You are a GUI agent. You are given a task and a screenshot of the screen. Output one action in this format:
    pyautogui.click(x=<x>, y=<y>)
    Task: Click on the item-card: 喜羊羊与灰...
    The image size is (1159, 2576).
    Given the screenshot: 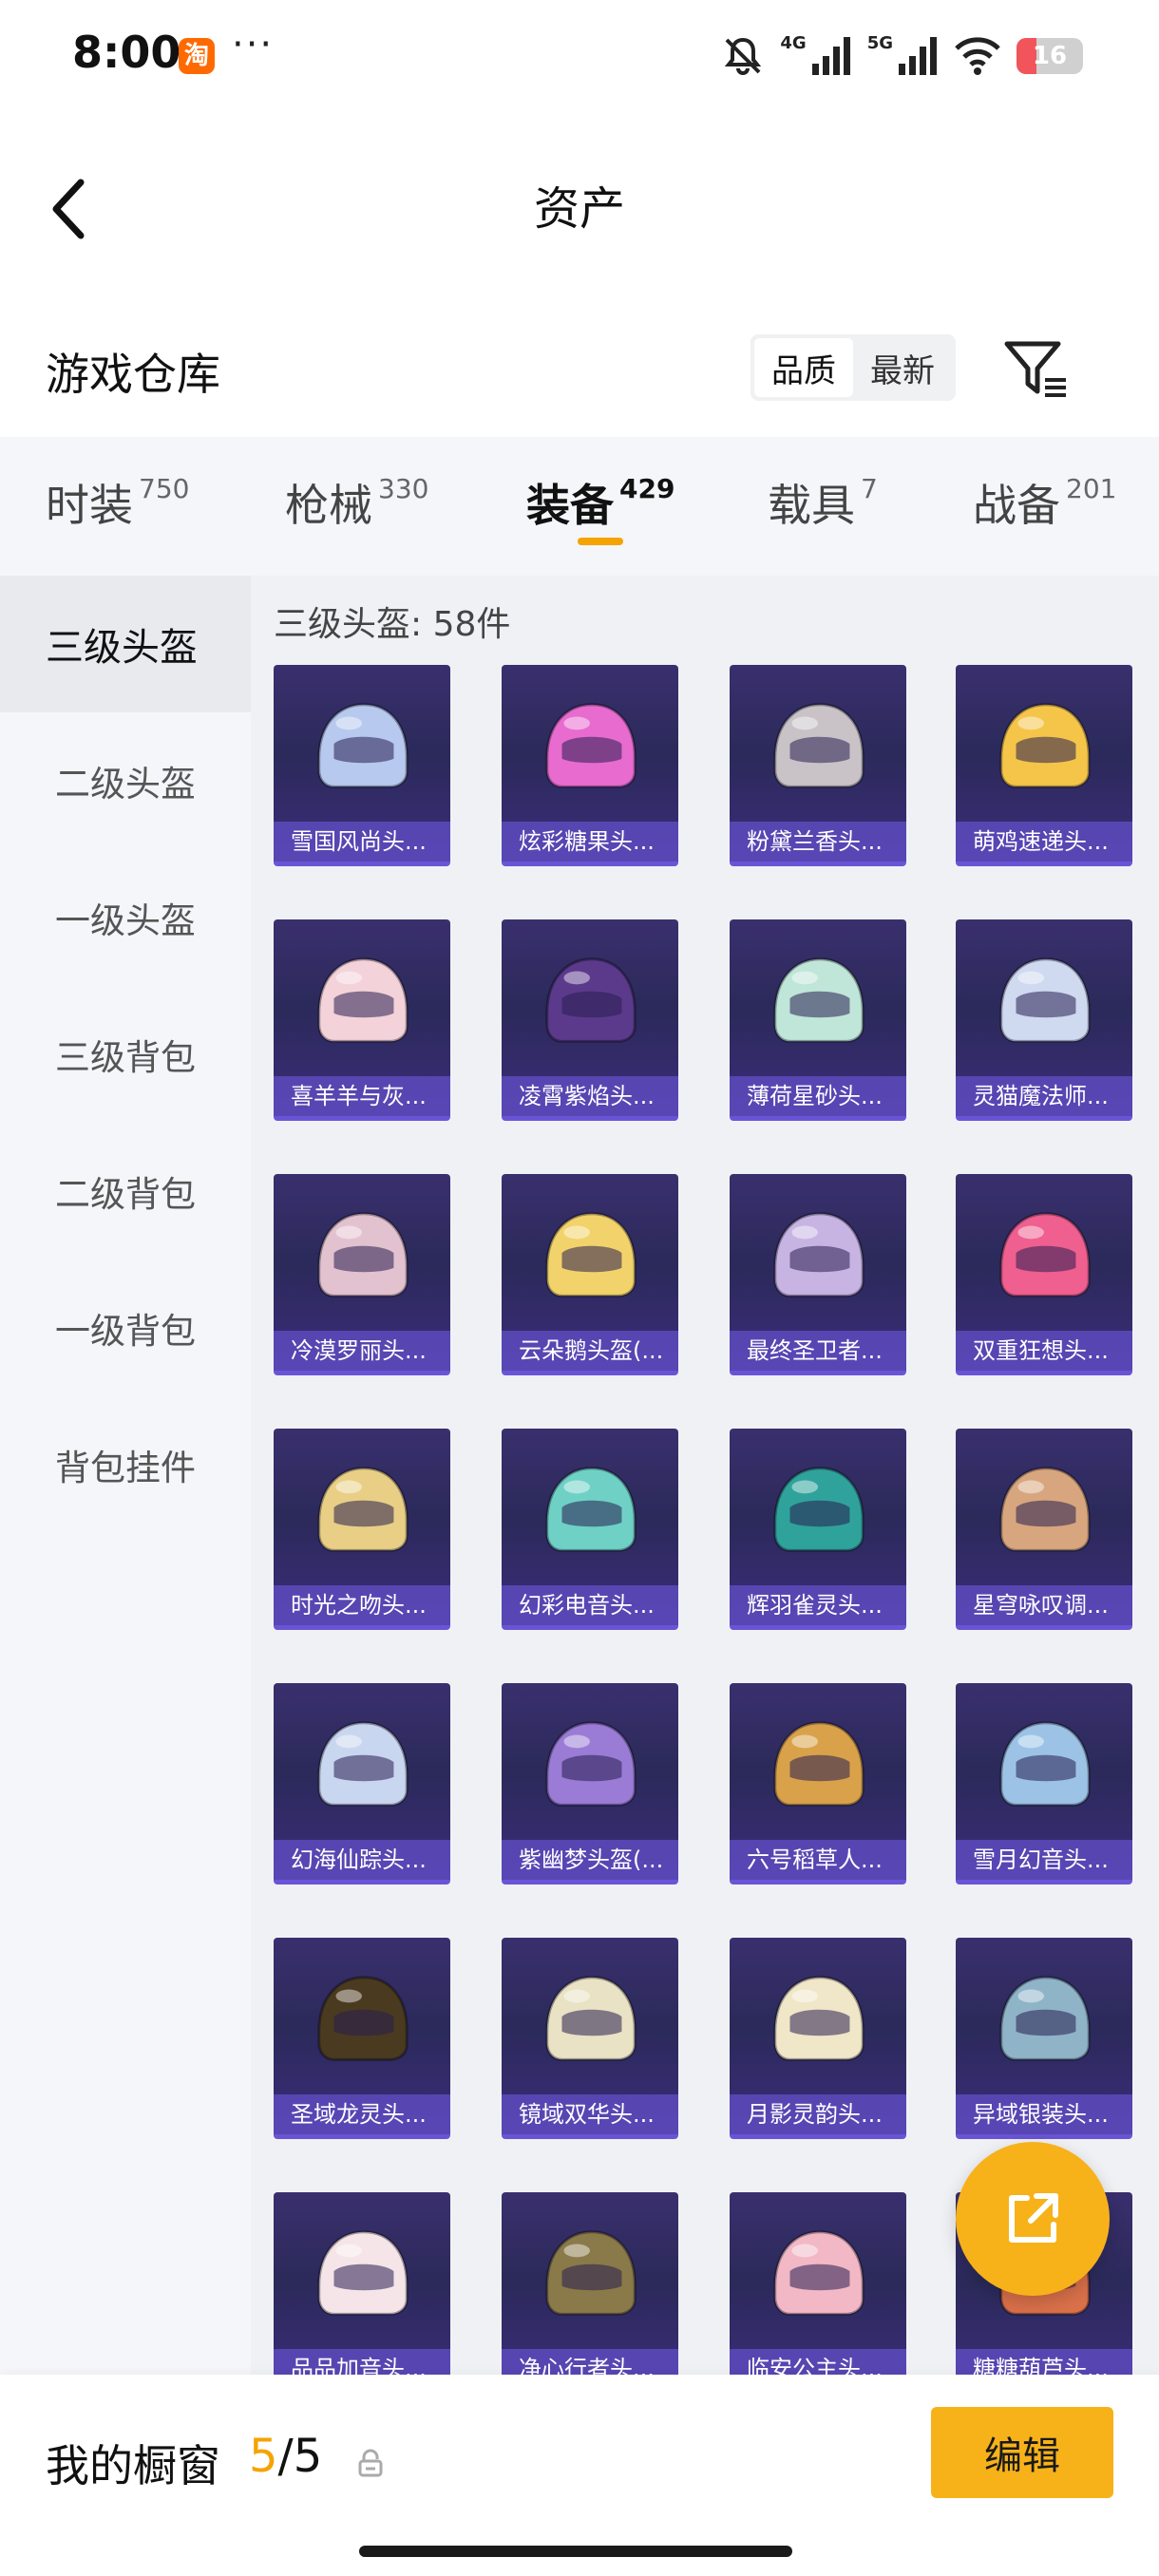 What is the action you would take?
    pyautogui.click(x=362, y=1020)
    